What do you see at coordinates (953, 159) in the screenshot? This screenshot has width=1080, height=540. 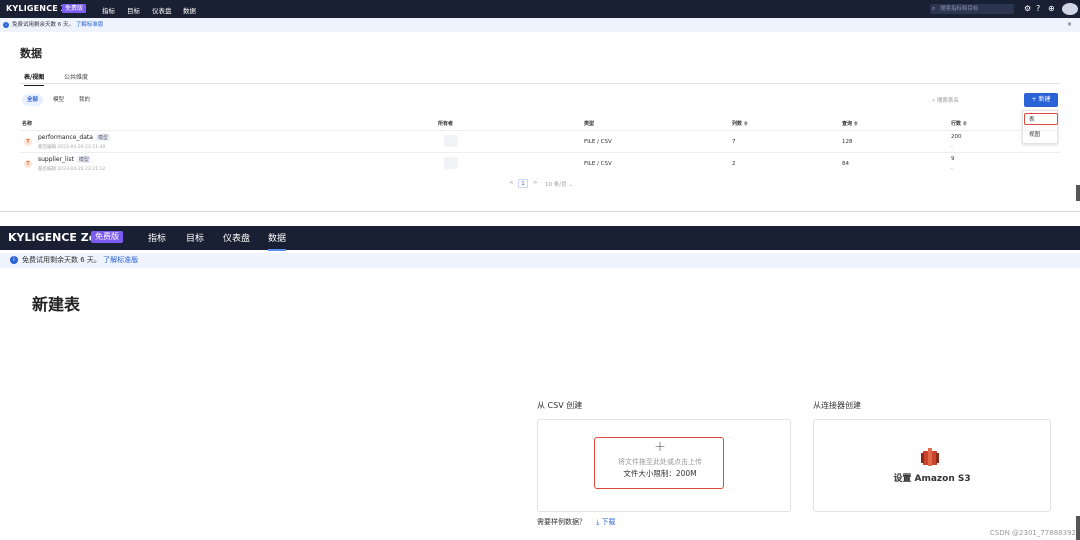 I see `rows-cell: 9` at bounding box center [953, 159].